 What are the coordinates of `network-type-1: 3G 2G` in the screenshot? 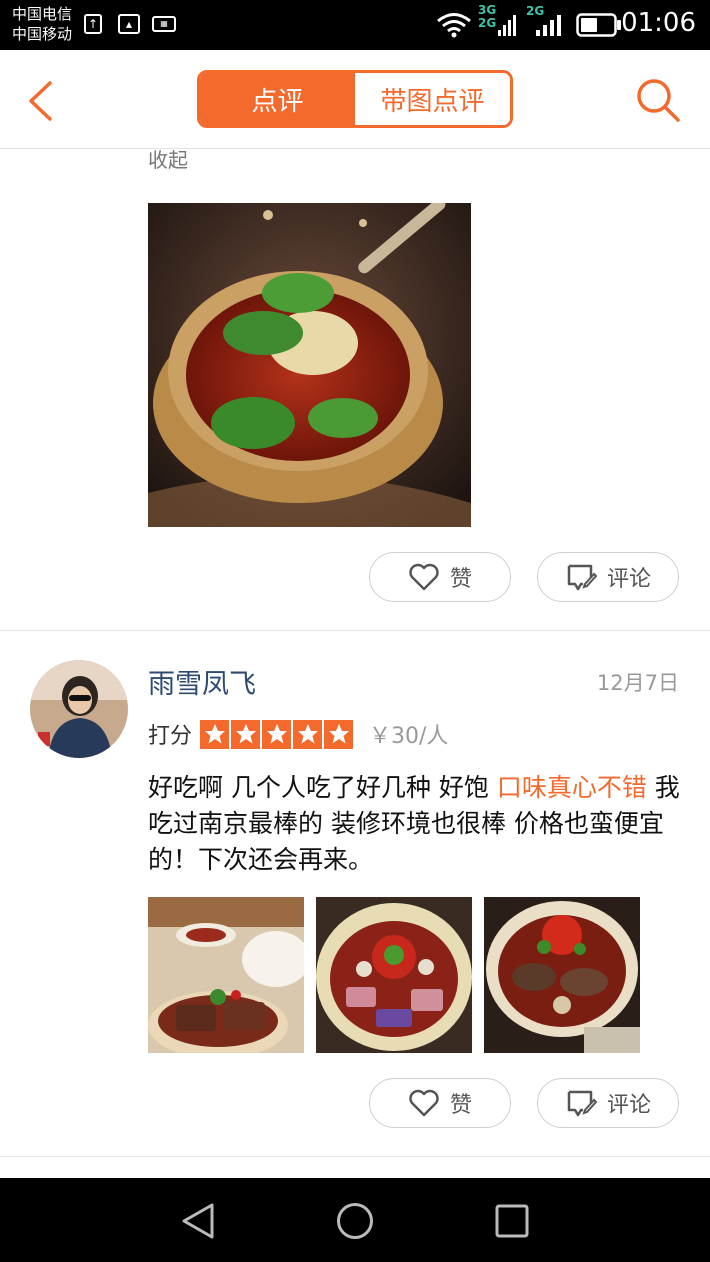 It's located at (487, 16).